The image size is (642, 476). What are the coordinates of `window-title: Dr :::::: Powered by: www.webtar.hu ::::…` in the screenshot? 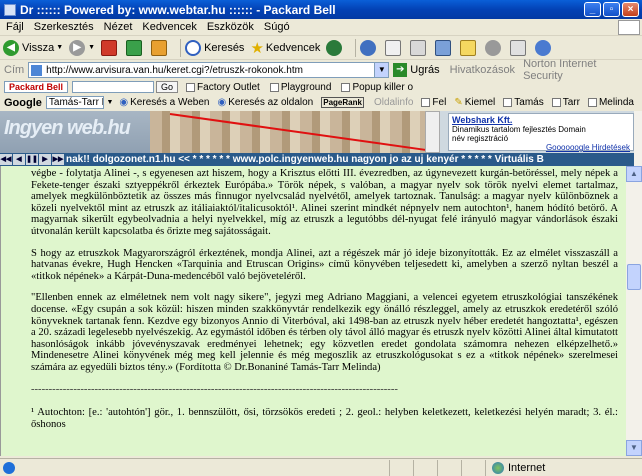 It's located at (178, 9).